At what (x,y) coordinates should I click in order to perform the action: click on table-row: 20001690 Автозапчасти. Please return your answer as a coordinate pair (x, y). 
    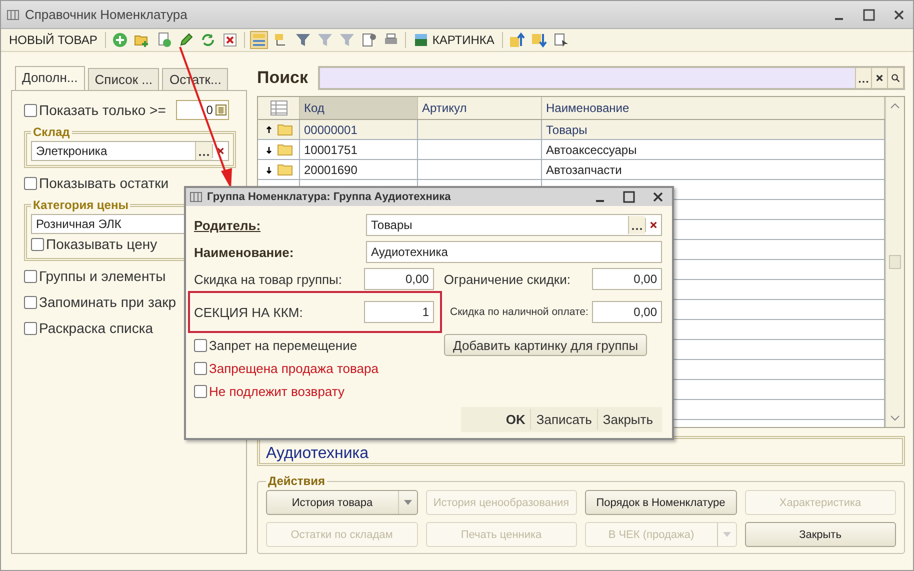
    Looking at the image, I should click on (571, 170).